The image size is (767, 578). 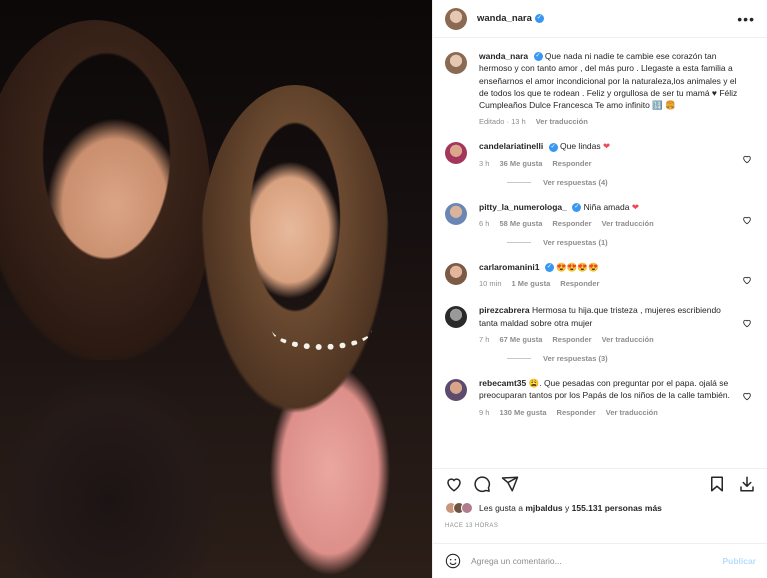 I want to click on comment-text: Niña amada, so click(x=606, y=206).